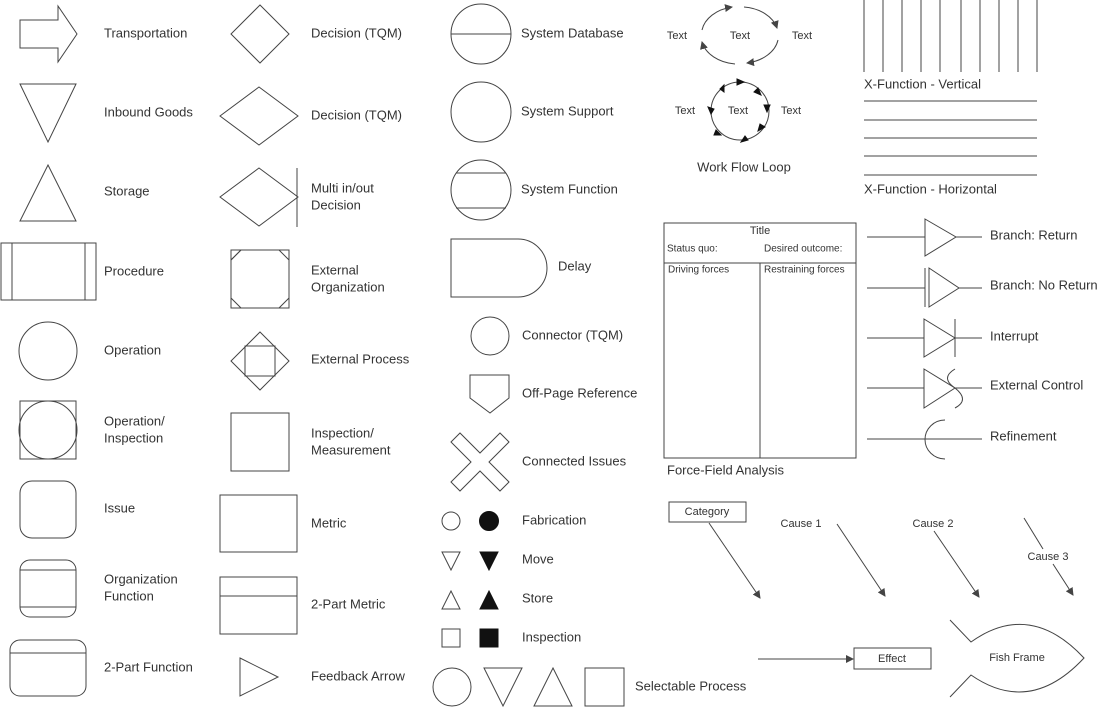  Describe the element at coordinates (804, 270) in the screenshot. I see `svg-text: Restraining forces` at that location.